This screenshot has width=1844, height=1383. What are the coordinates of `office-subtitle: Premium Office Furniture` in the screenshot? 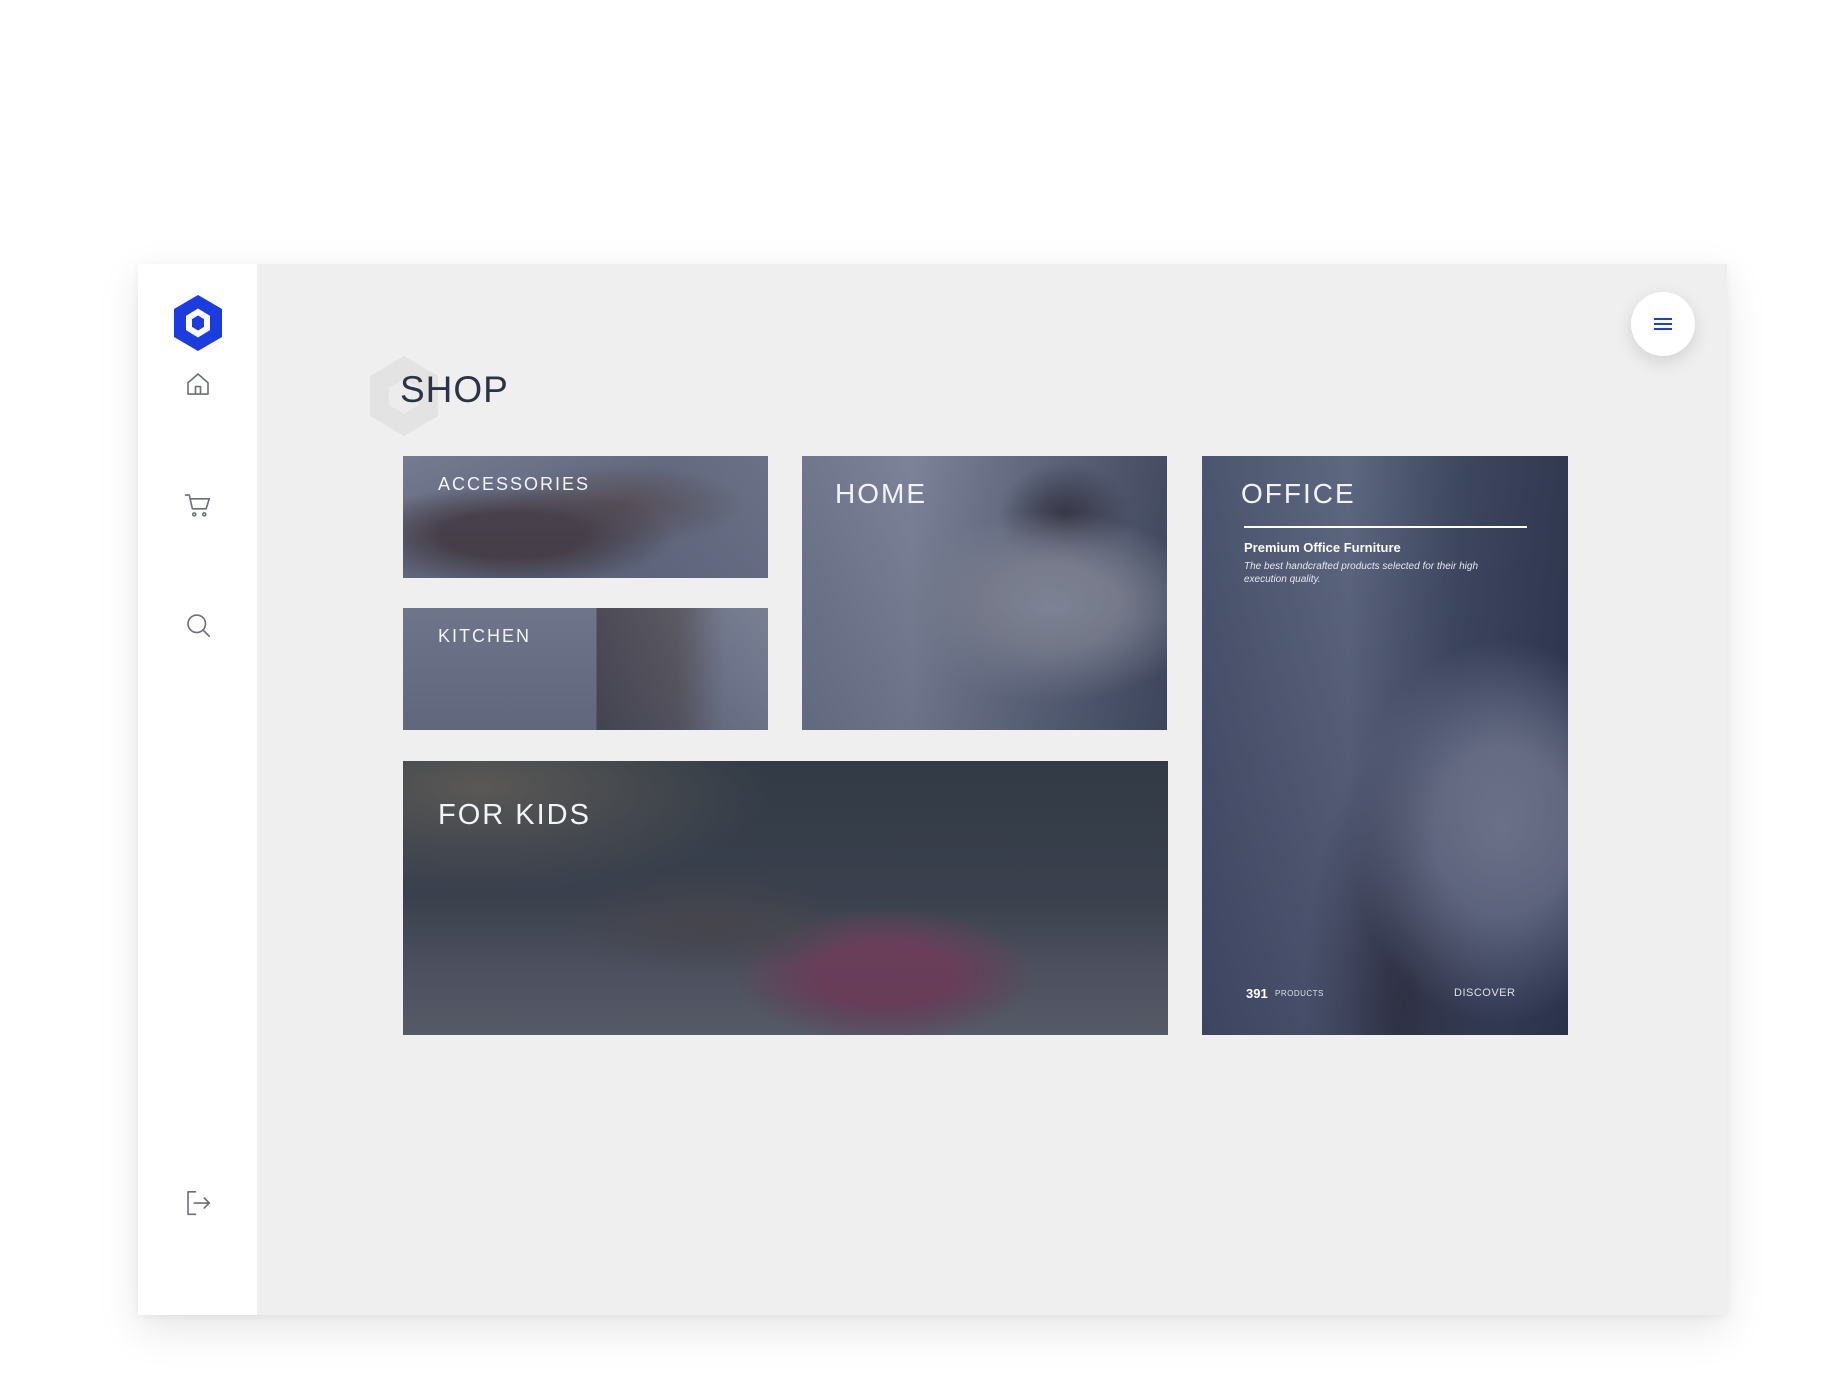 It's located at (1322, 547).